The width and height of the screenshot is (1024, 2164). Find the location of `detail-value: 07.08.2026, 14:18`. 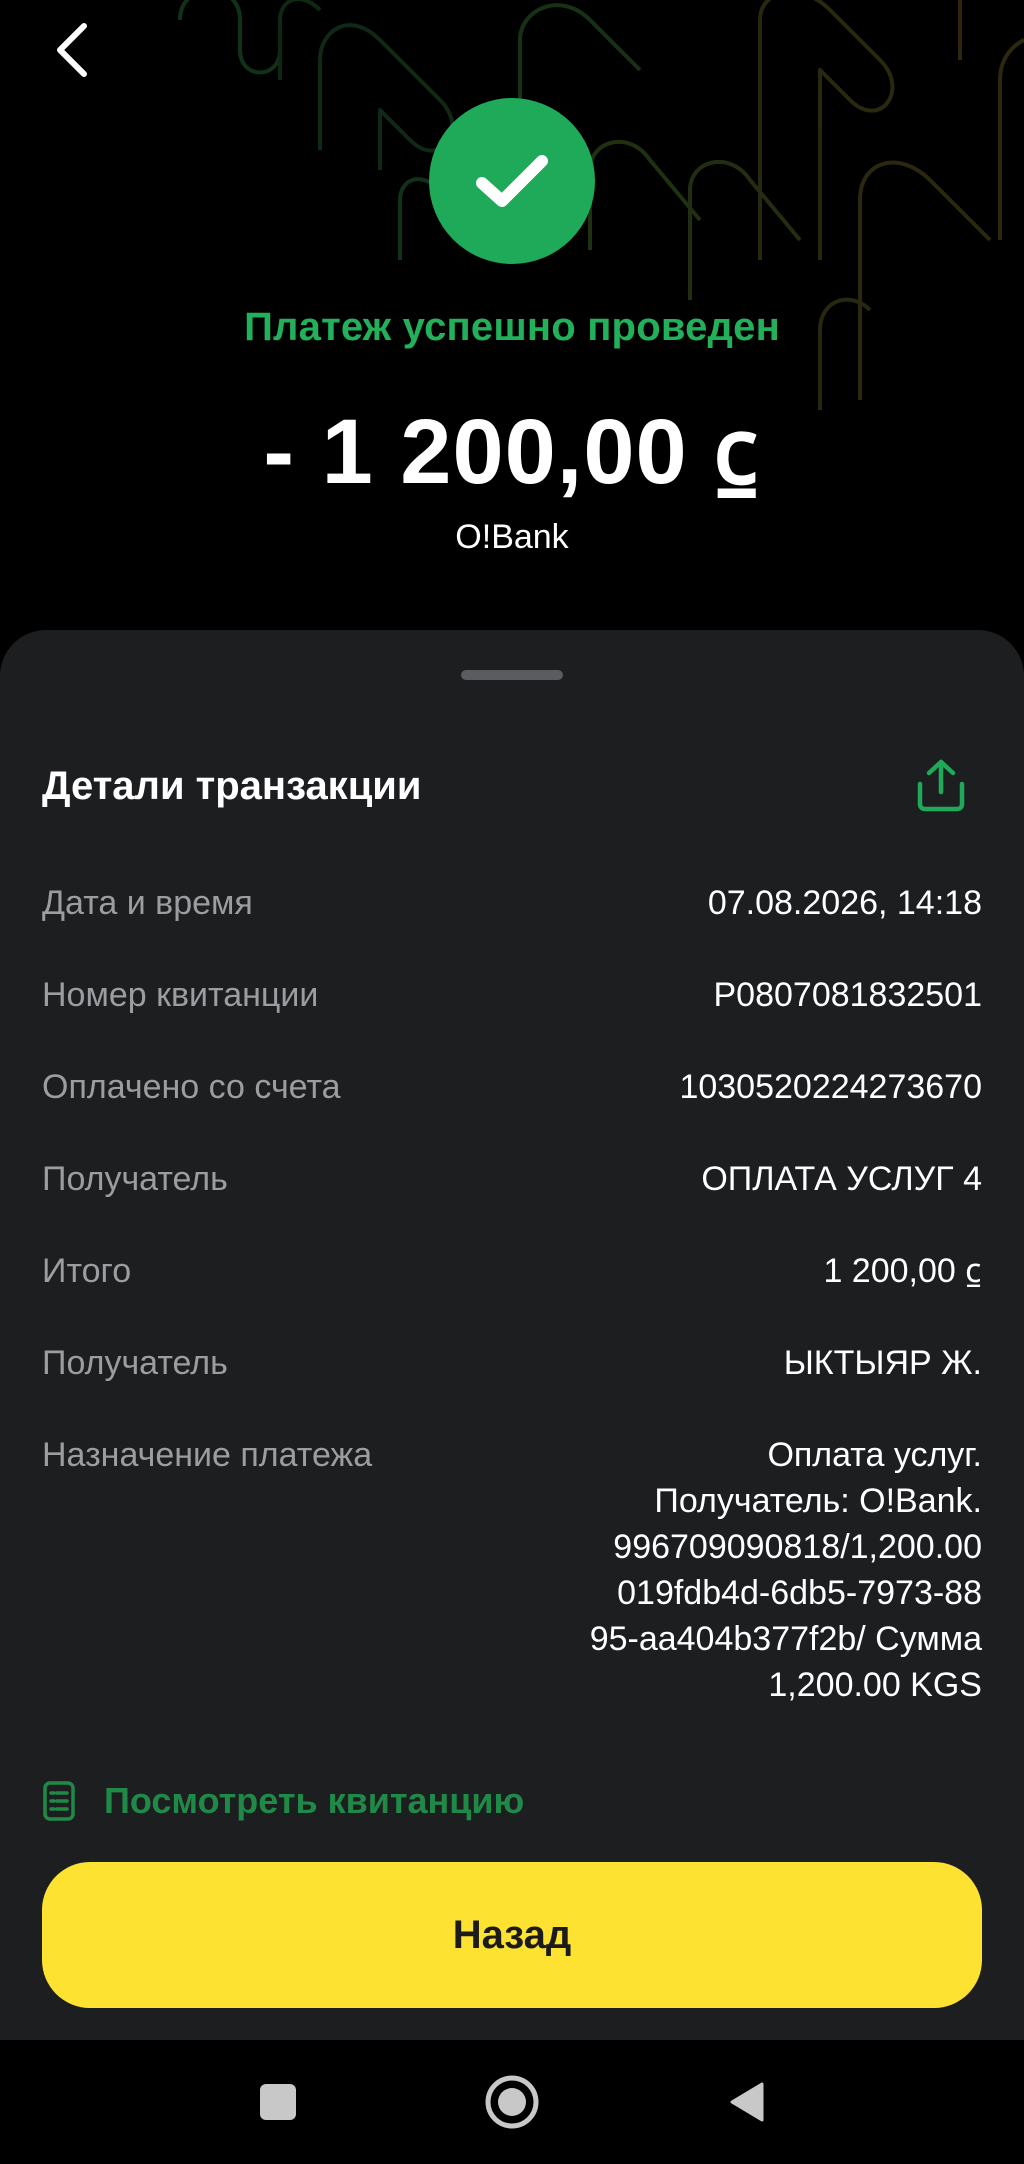

detail-value: 07.08.2026, 14:18 is located at coordinates (844, 903).